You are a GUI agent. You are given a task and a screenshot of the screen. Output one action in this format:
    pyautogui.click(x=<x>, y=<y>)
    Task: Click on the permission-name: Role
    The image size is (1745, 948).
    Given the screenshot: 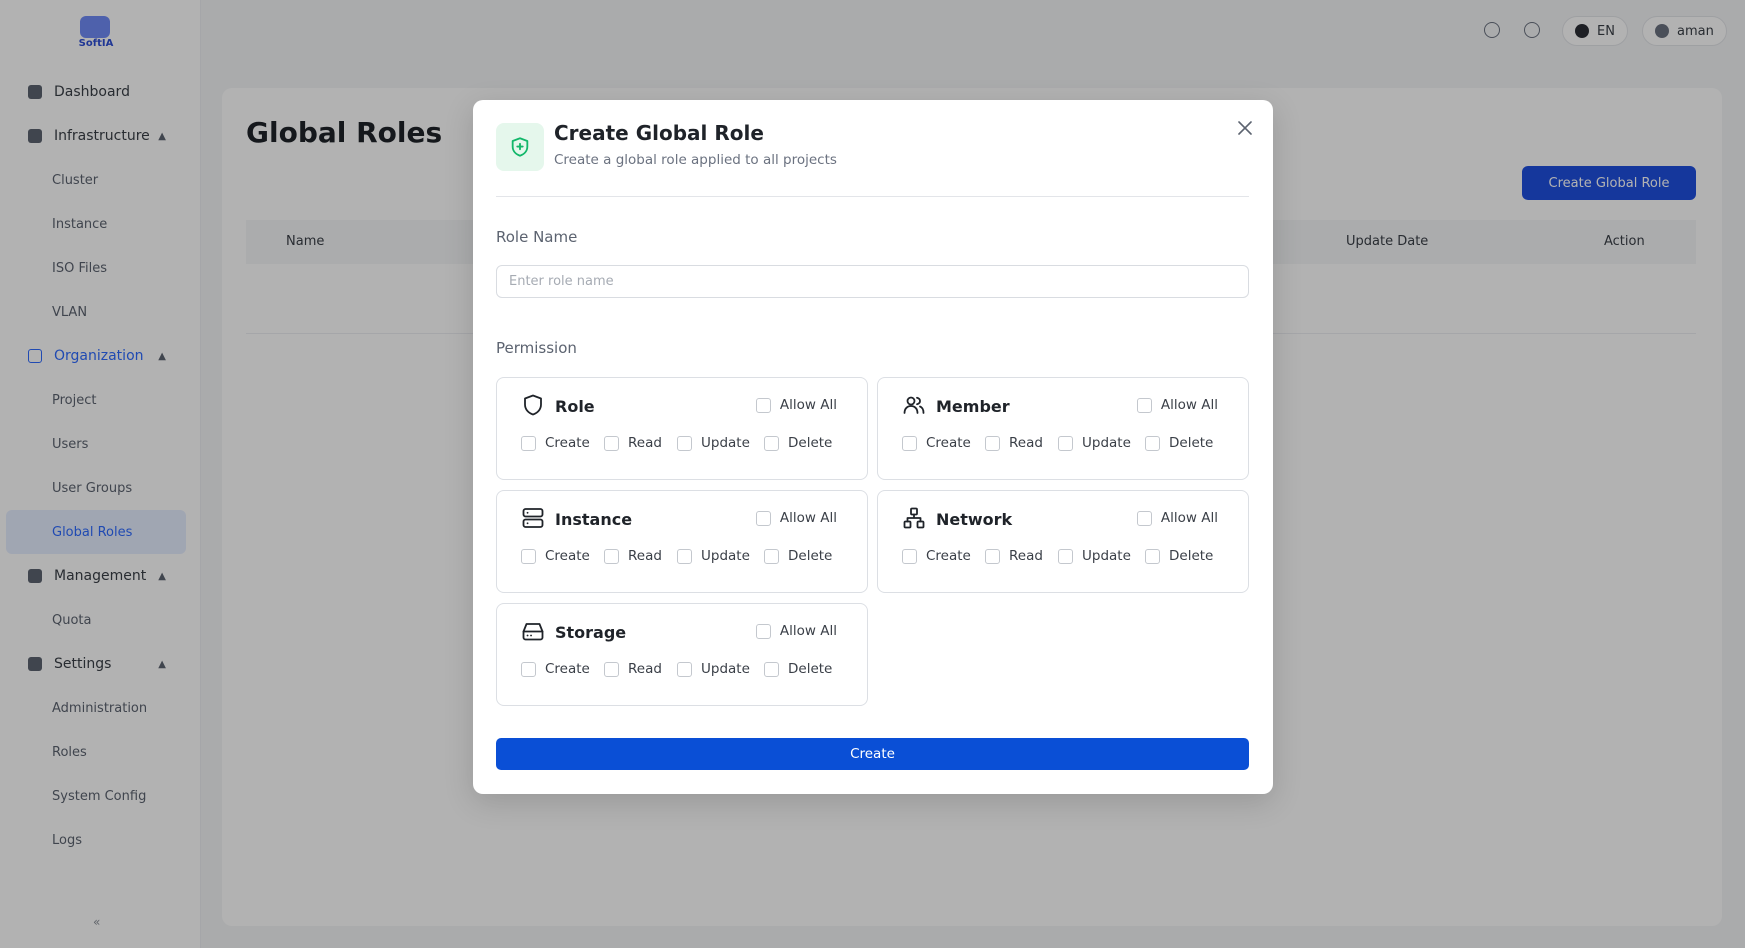 What is the action you would take?
    pyautogui.click(x=575, y=406)
    